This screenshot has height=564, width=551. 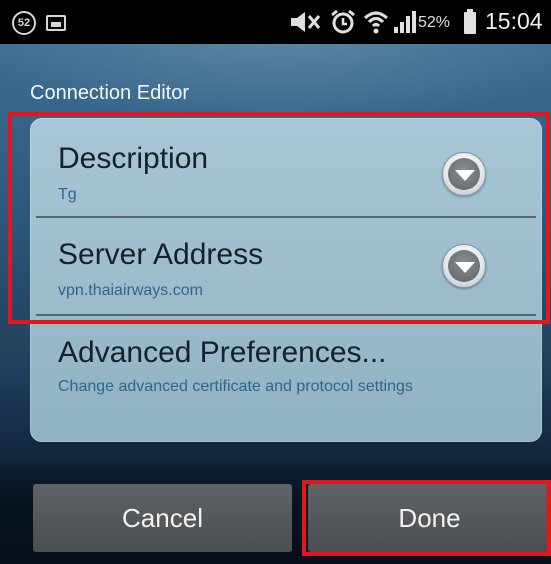 What do you see at coordinates (161, 254) in the screenshot?
I see `field-label: Server Address` at bounding box center [161, 254].